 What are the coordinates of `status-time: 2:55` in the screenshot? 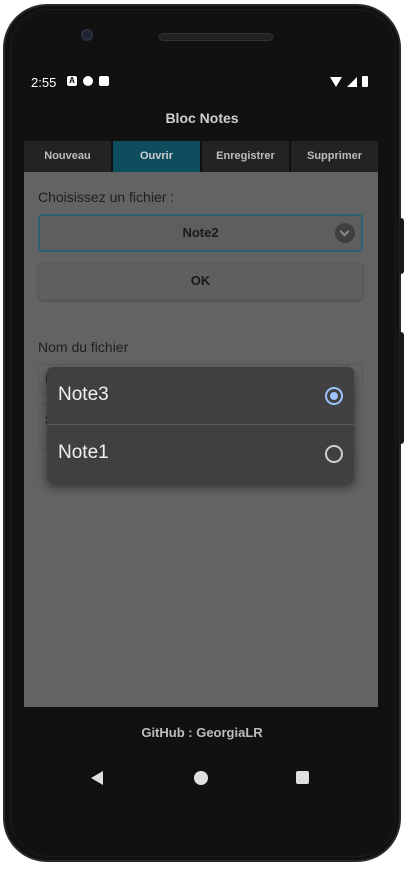 It's located at (44, 82).